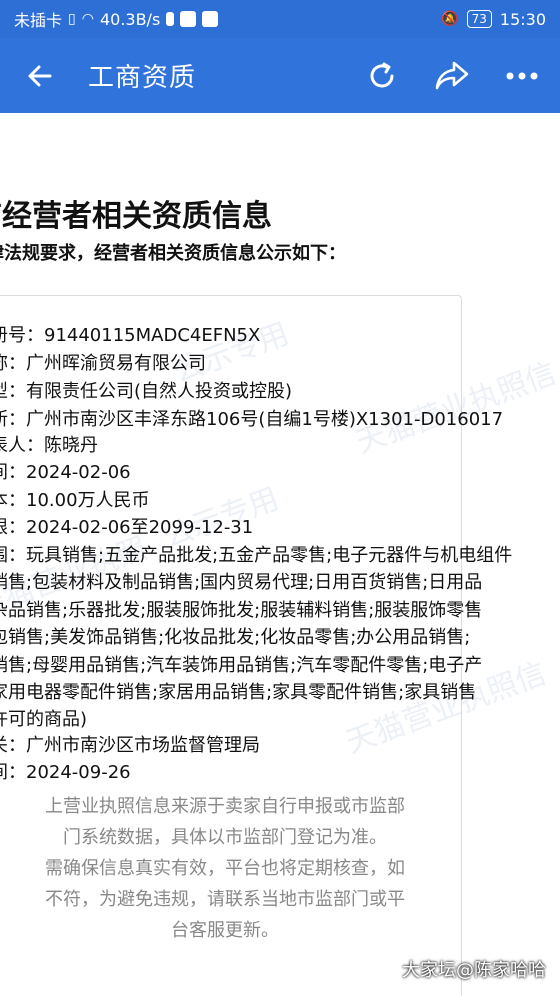 This screenshot has height=996, width=560. I want to click on business-scope-line: 家用电器零配件销售;家居用品销售;家具零配件销售;家具销售, so click(238, 692).